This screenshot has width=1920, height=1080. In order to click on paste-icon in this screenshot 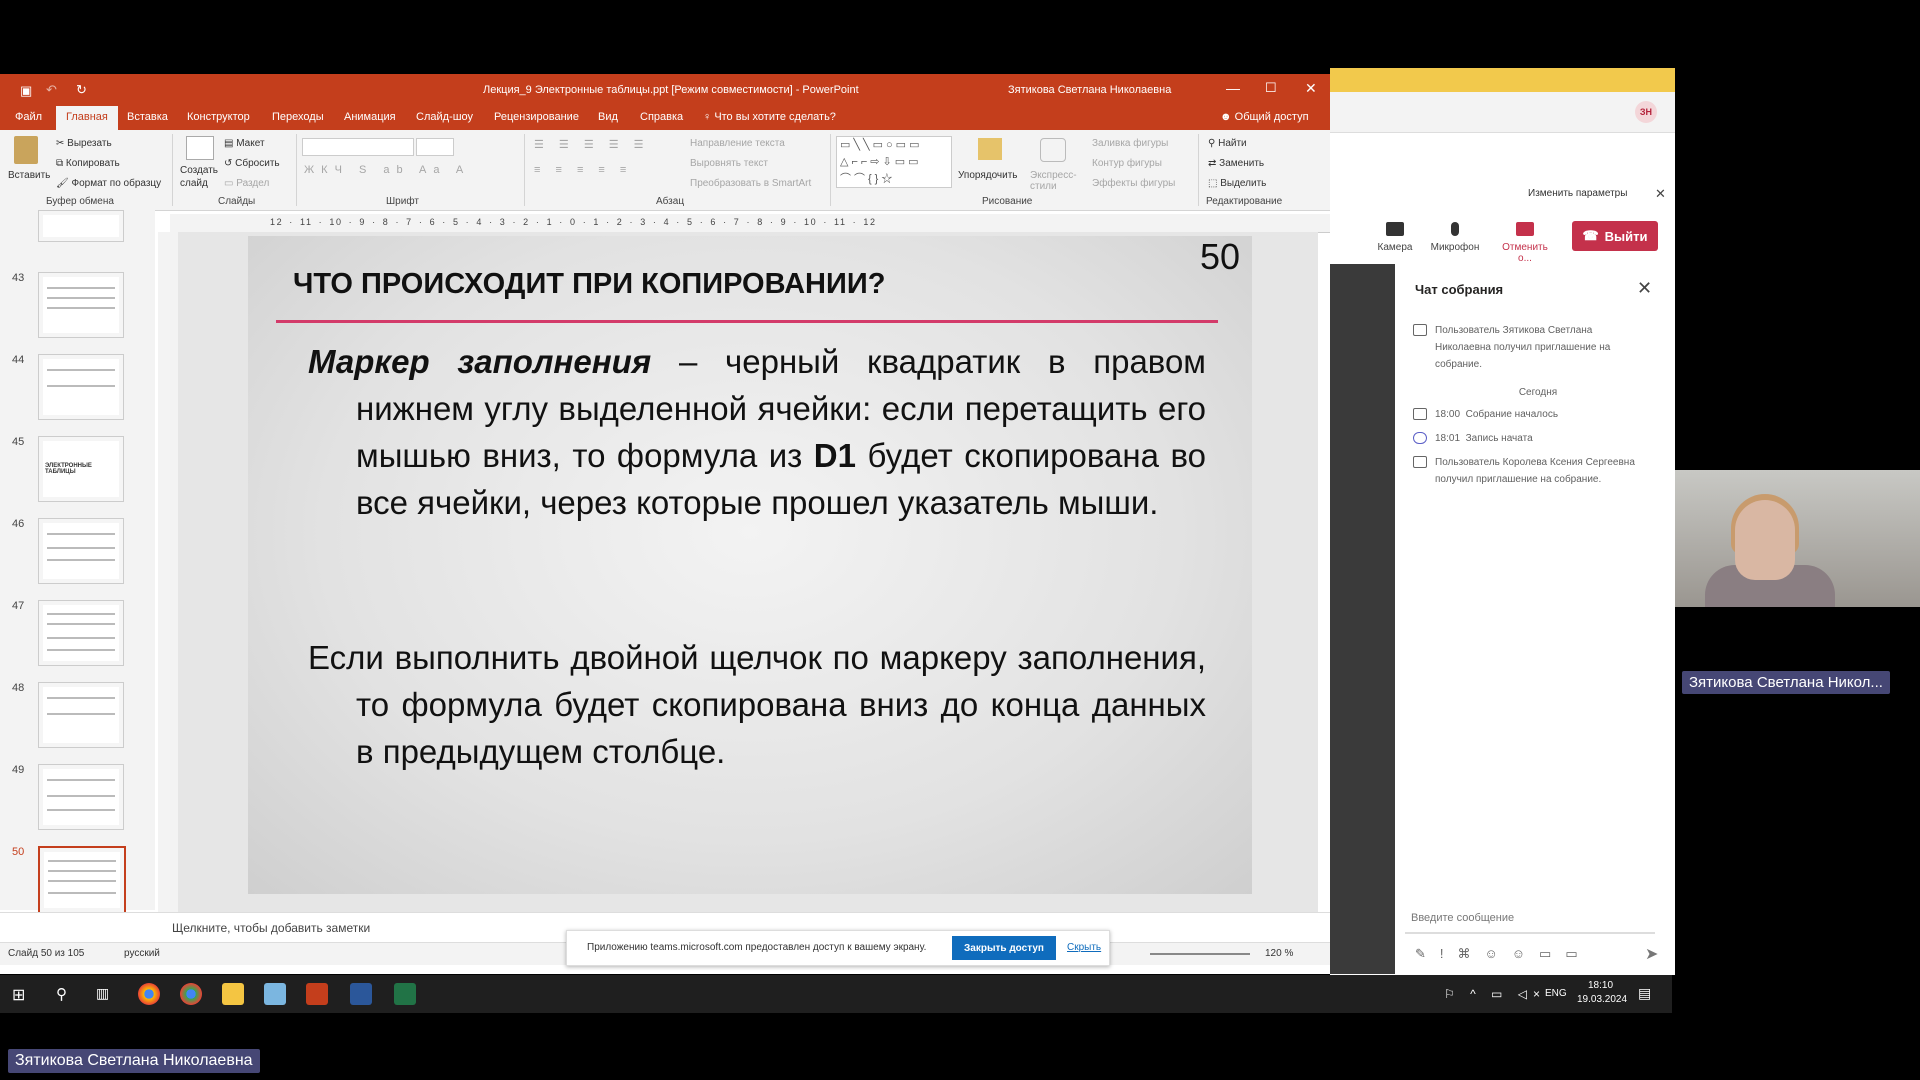, I will do `click(26, 150)`.